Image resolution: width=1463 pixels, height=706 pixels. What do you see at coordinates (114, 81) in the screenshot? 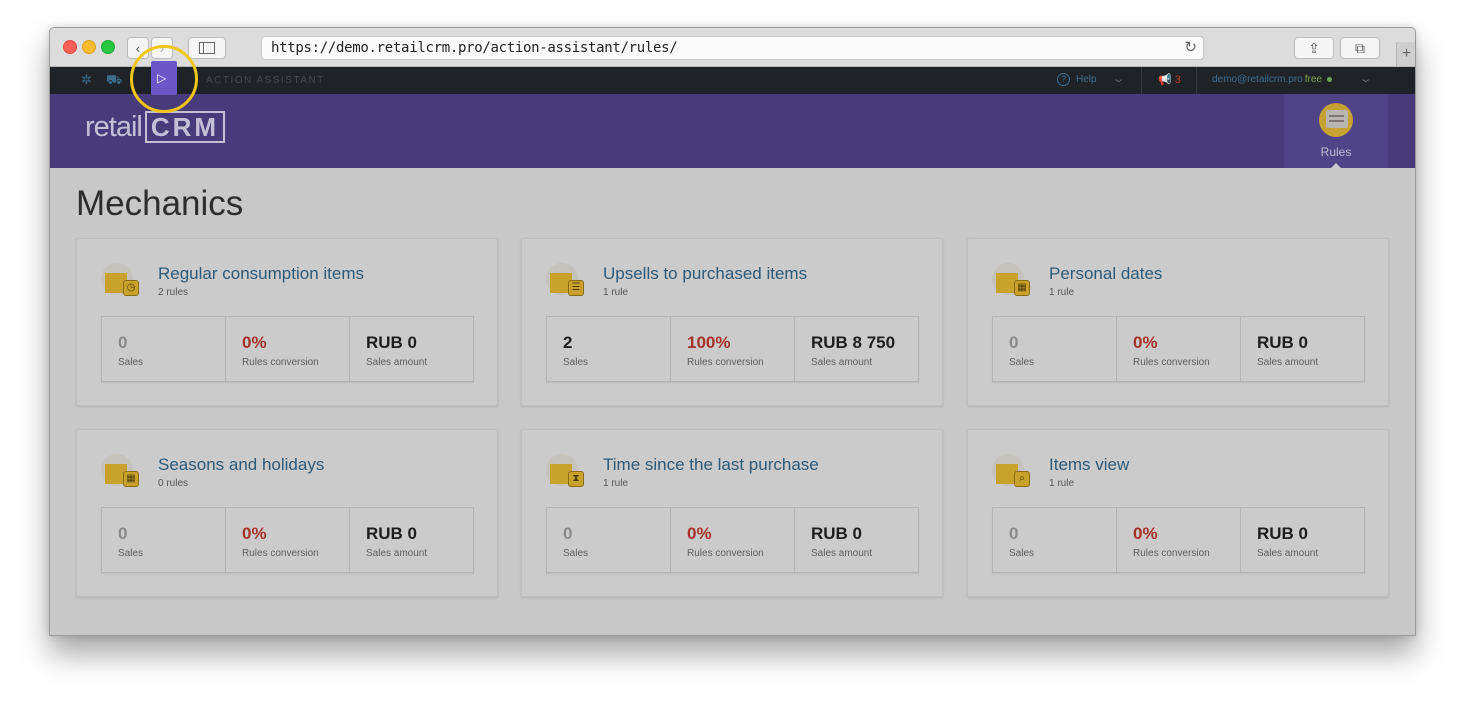
I see `cart-icon: ⛟` at bounding box center [114, 81].